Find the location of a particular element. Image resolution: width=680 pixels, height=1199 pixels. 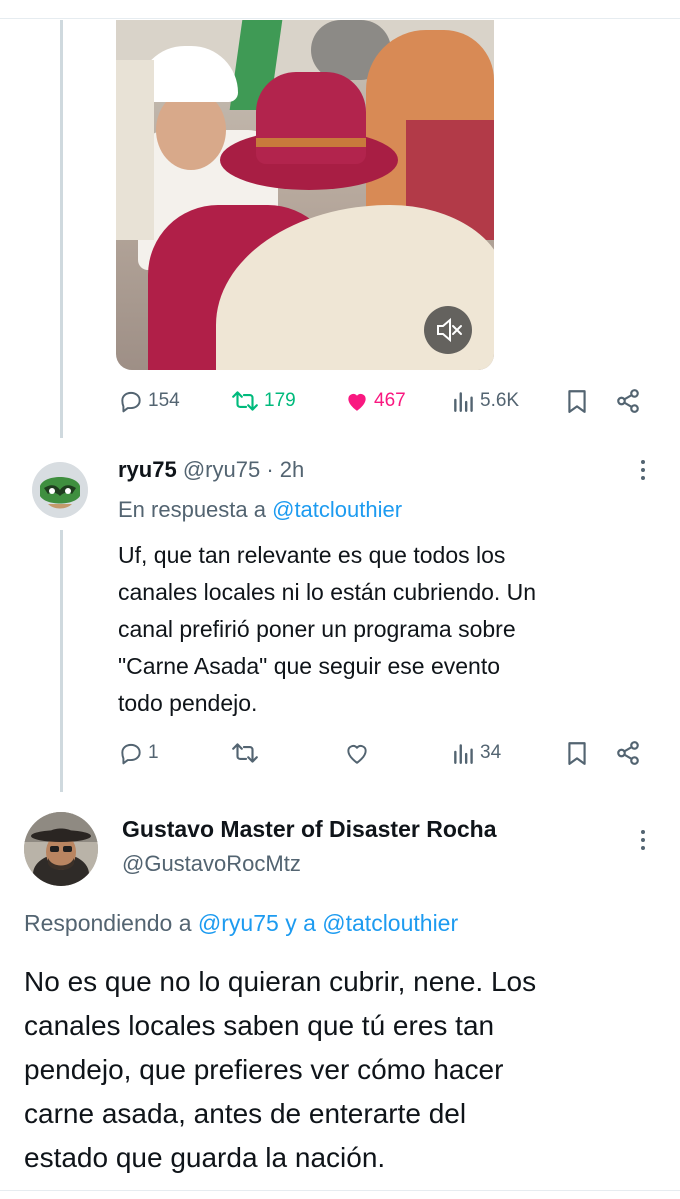

views-count: 5.6K is located at coordinates (500, 400).